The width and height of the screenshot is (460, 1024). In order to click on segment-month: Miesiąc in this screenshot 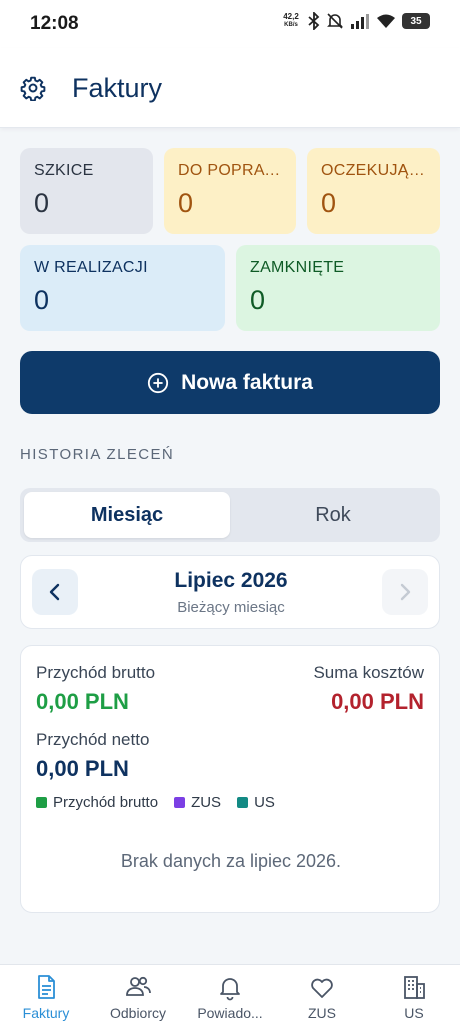, I will do `click(127, 515)`.